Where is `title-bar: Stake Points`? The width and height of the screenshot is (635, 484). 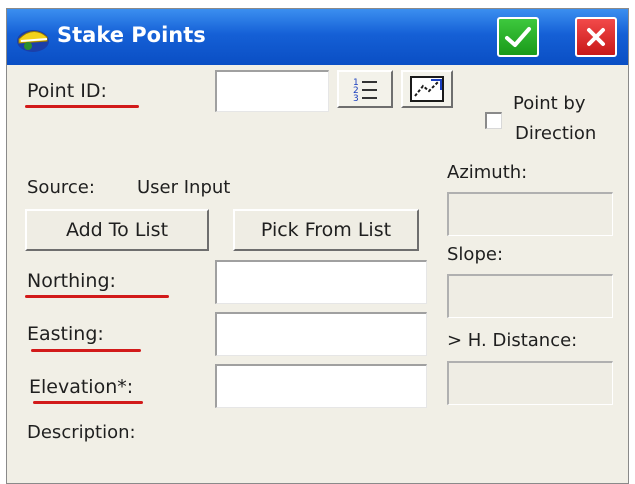 title-bar: Stake Points is located at coordinates (317, 37).